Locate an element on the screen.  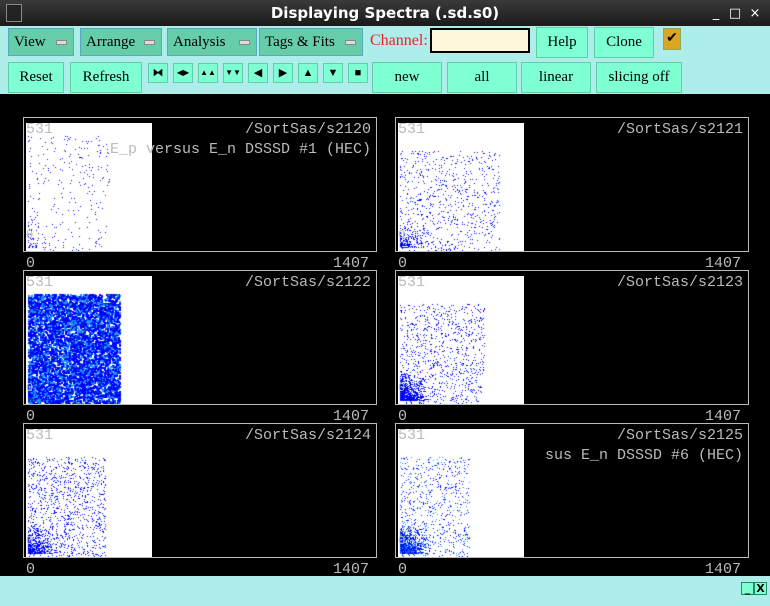
menu-label: Tags & Fits is located at coordinates (300, 42).